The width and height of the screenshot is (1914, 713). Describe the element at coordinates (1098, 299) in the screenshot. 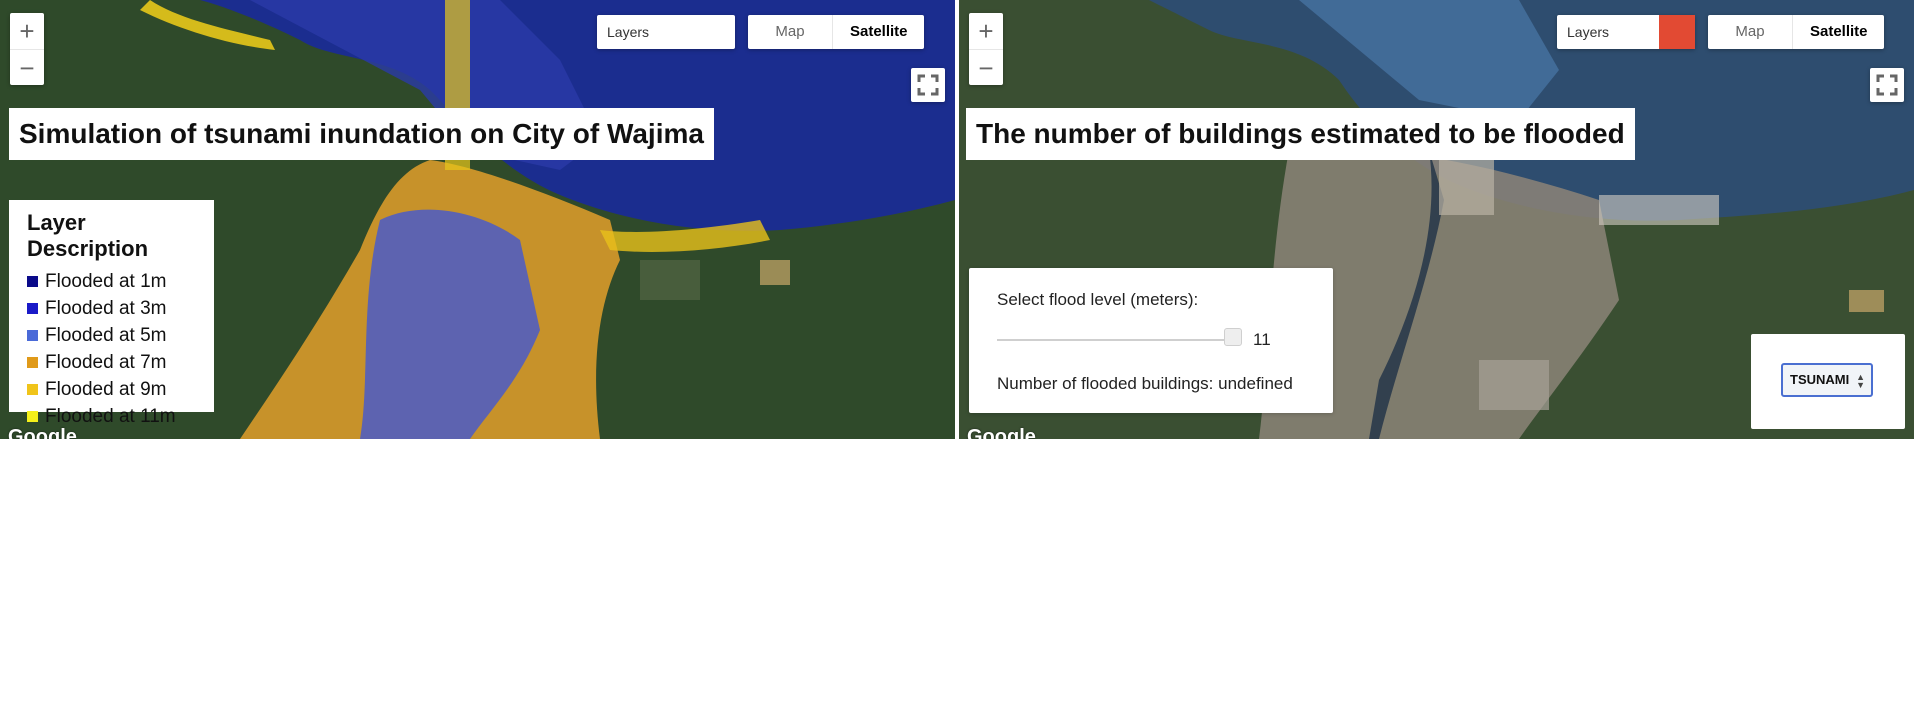

I see `flood-level-label: Select flood level (meters):` at that location.